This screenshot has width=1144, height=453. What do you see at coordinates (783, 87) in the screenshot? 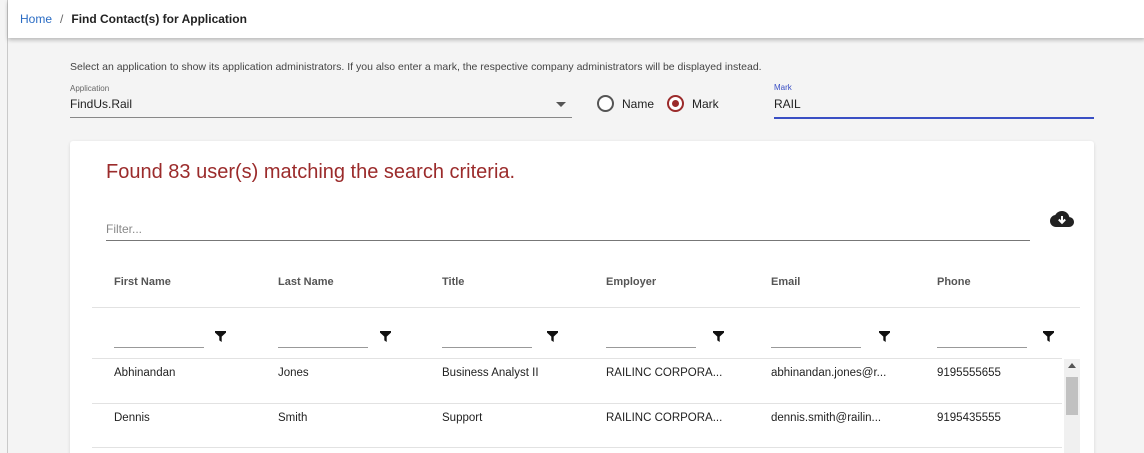
I see `mark-label: Mark` at bounding box center [783, 87].